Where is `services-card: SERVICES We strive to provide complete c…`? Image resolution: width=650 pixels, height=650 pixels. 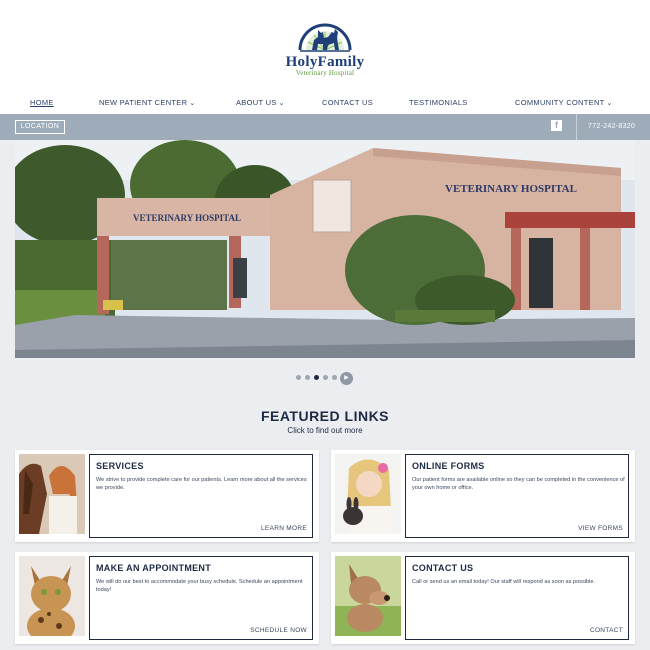 services-card: SERVICES We strive to provide complete c… is located at coordinates (167, 496).